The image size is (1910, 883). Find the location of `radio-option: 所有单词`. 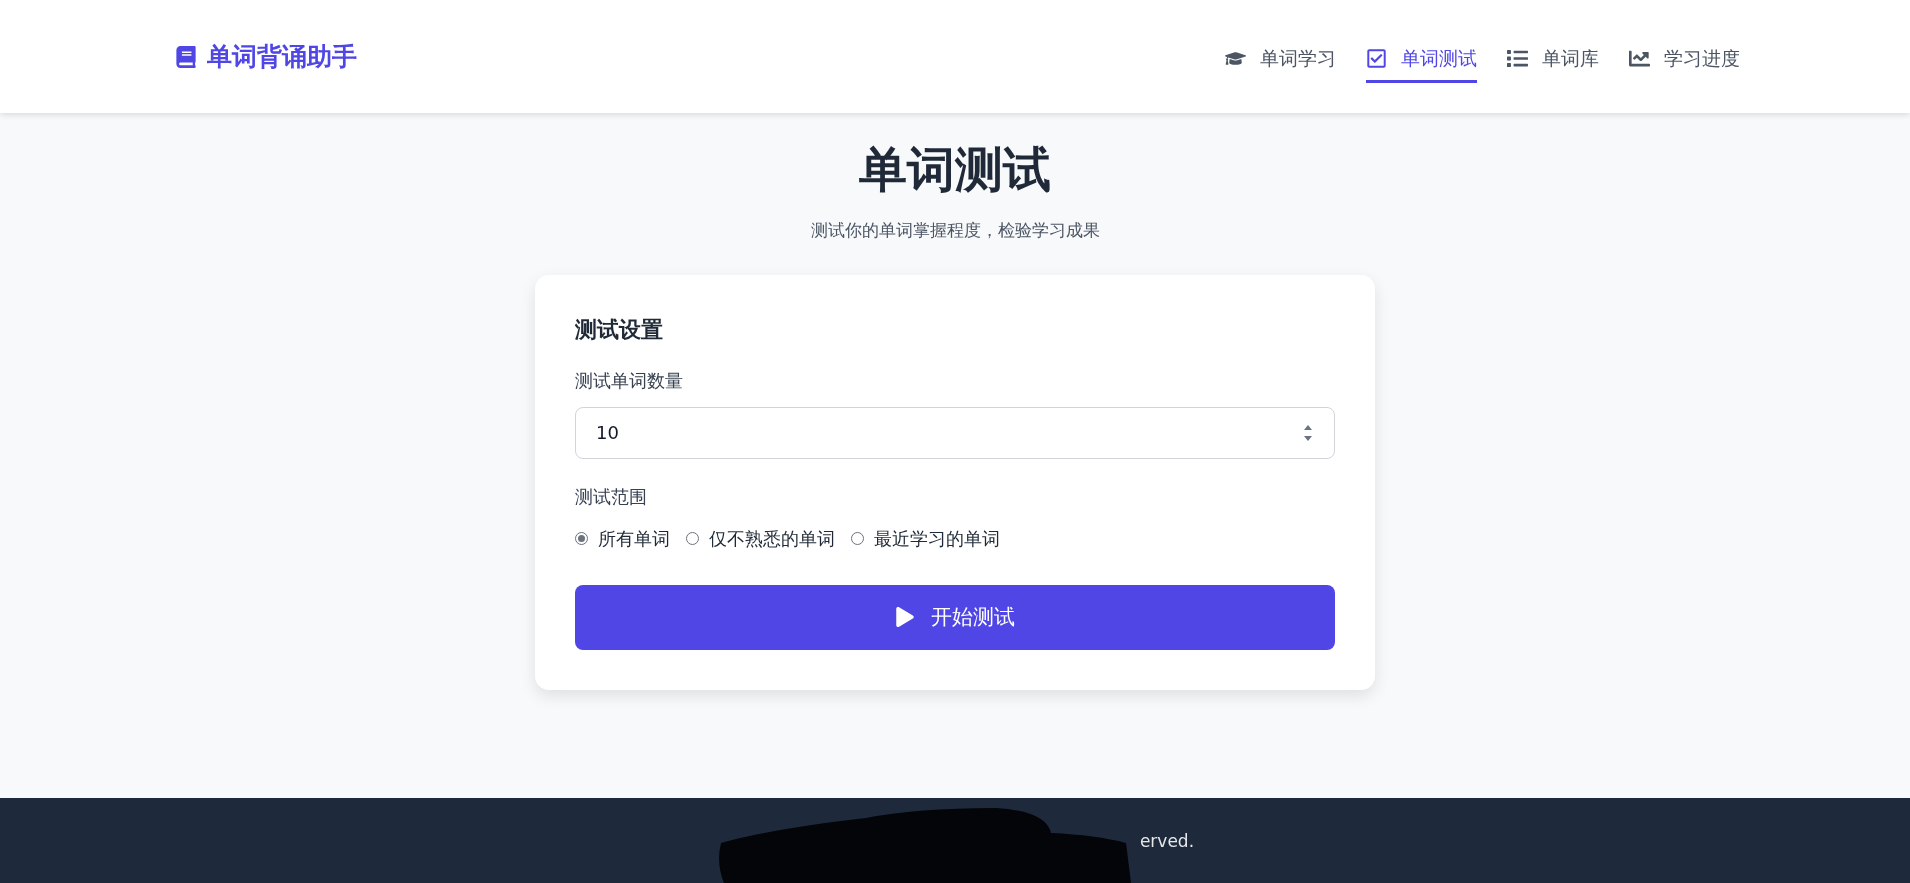

radio-option: 所有单词 is located at coordinates (622, 538).